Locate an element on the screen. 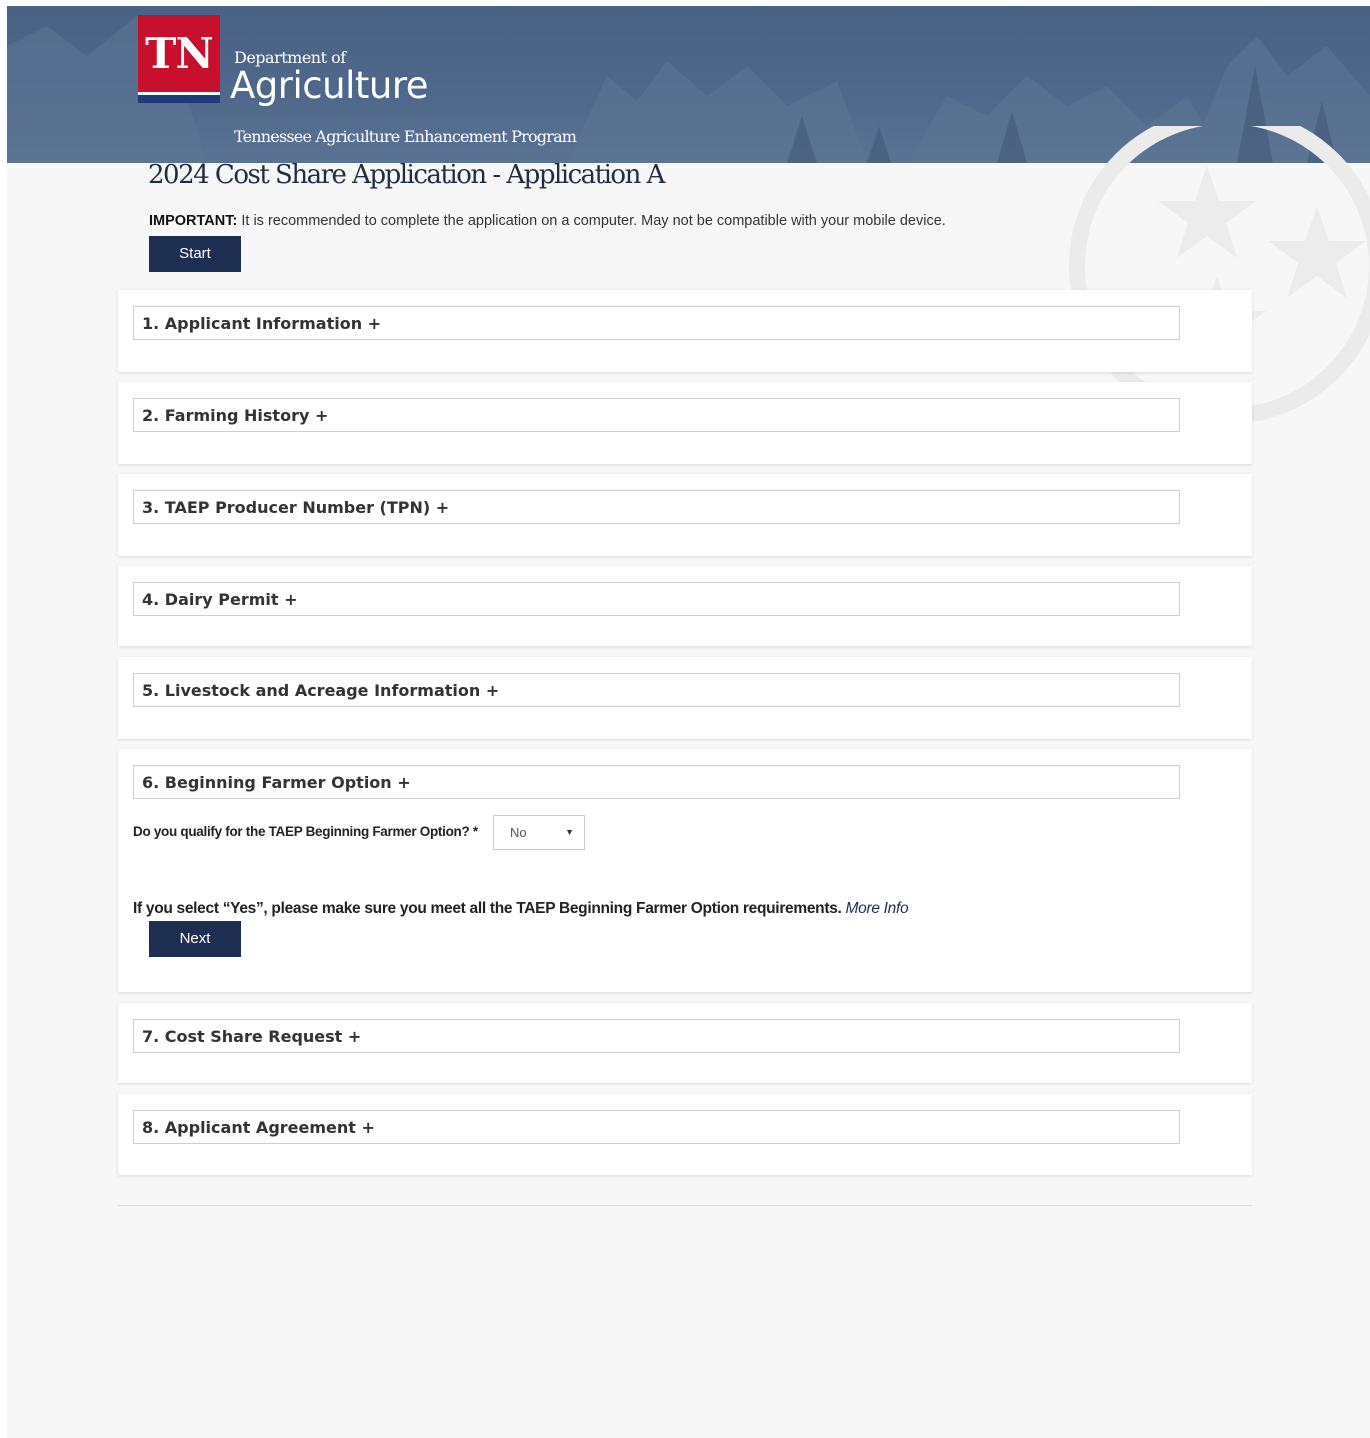  section-header-livestock-acreage: 5. Livestock and Acreage Information + is located at coordinates (656, 690).